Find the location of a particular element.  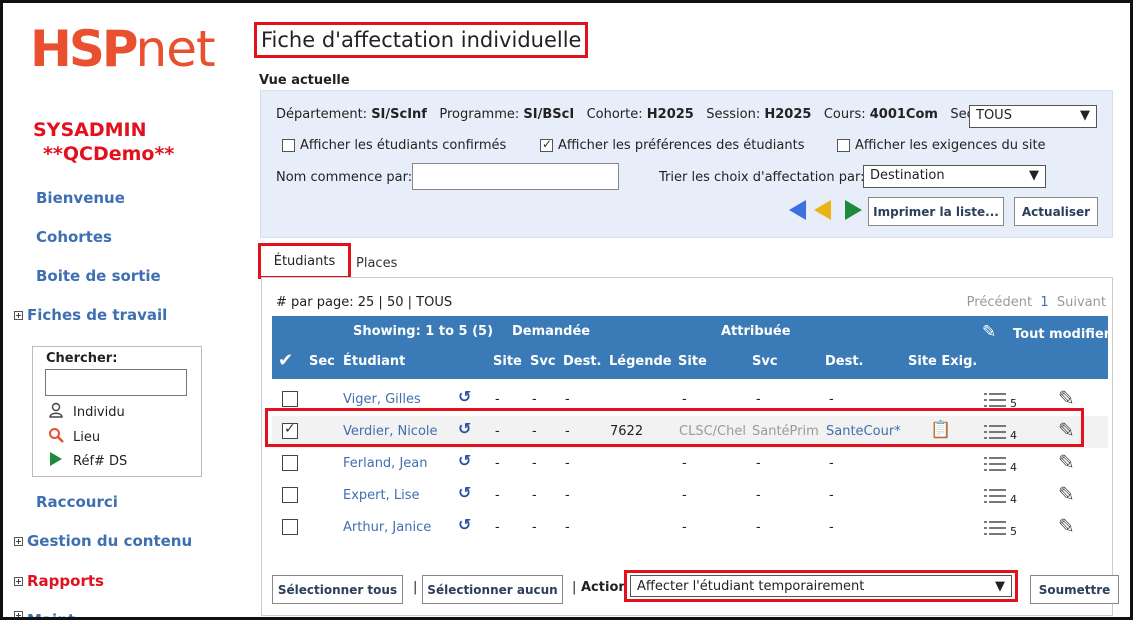

logo-hsp: HSP is located at coordinates (84, 49).